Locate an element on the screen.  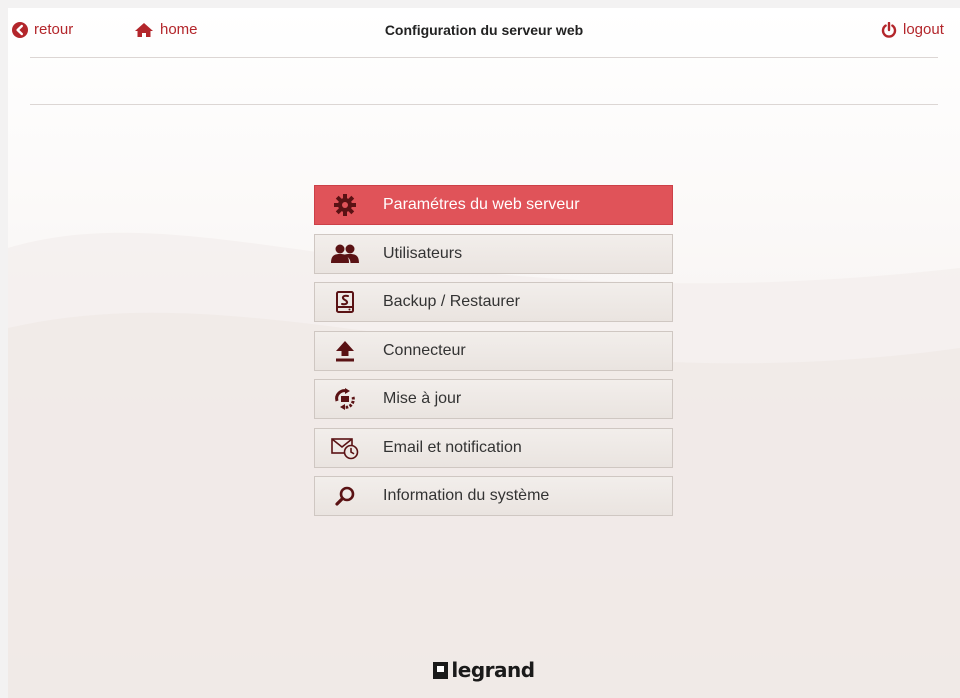
menu-item-label: Paramétres du web serveur is located at coordinates (481, 204).